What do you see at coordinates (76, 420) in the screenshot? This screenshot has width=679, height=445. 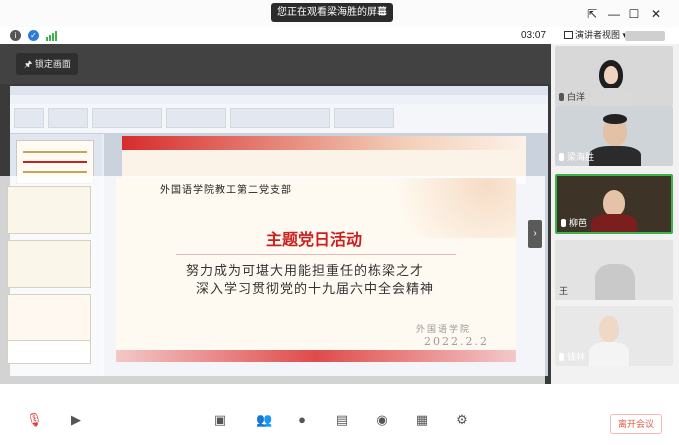 I see `camera-icon: ▶` at bounding box center [76, 420].